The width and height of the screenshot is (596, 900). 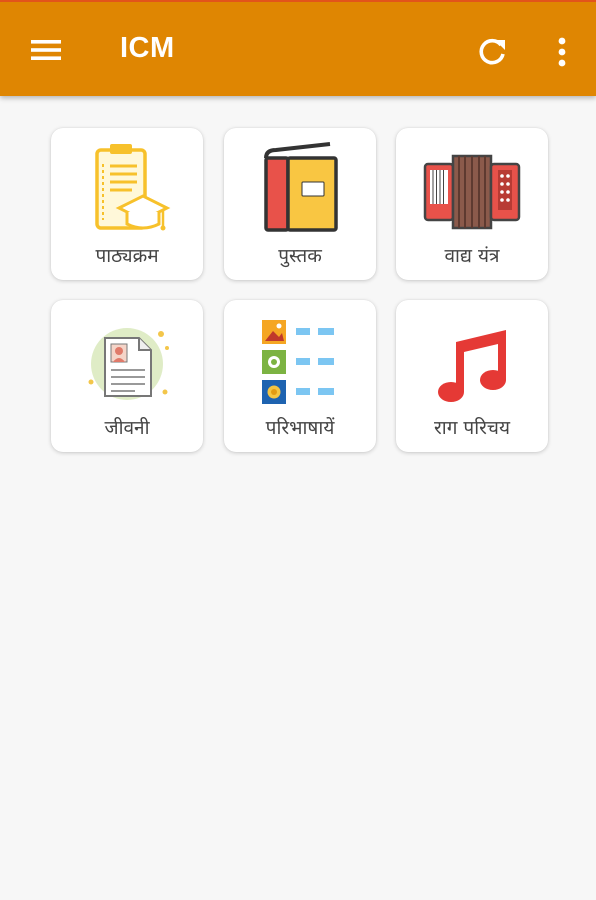 I want to click on app-bar: ICM, so click(x=298, y=48).